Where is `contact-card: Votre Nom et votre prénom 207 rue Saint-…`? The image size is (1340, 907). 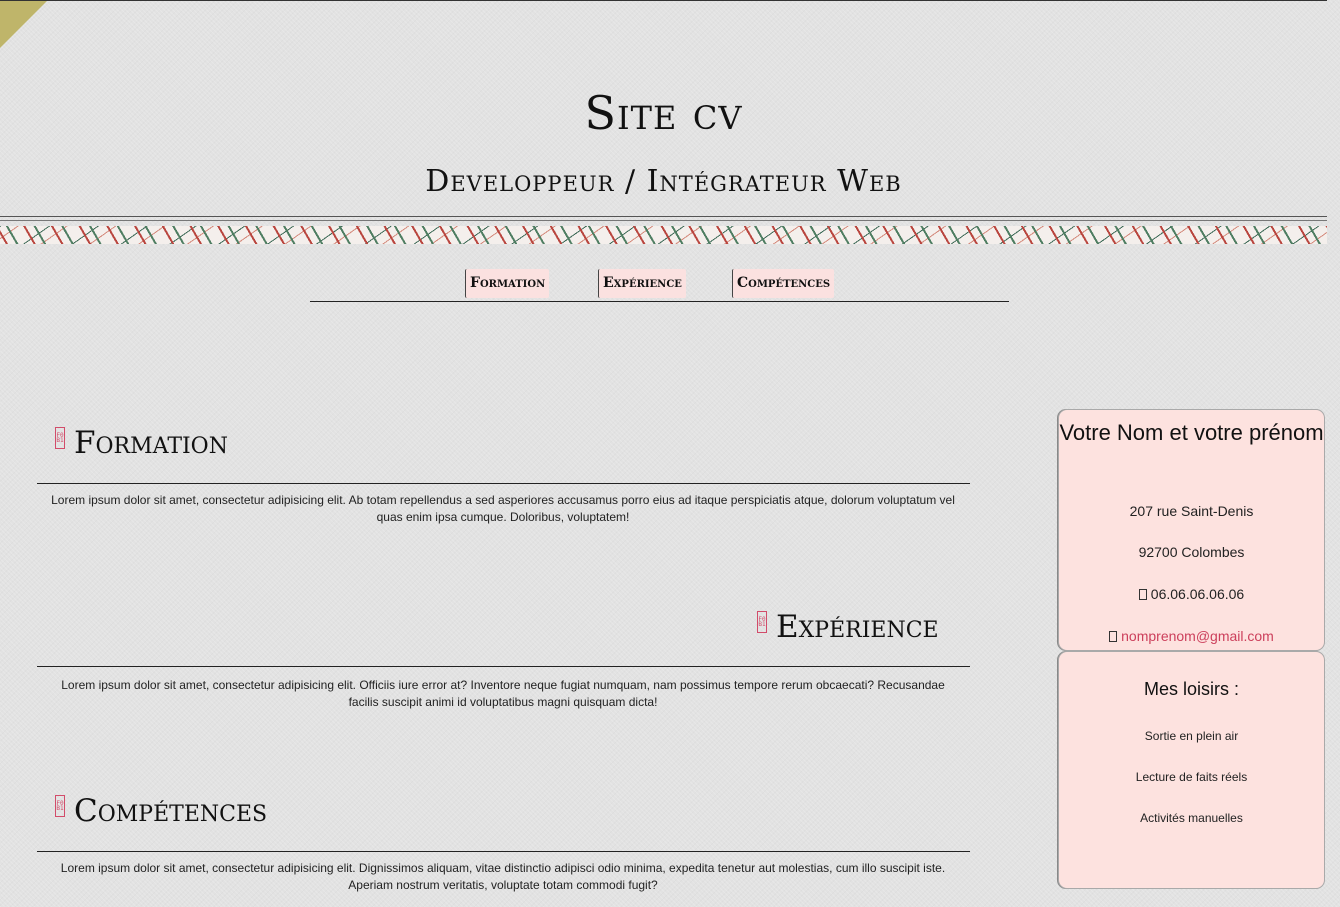 contact-card: Votre Nom et votre prénom 207 rue Saint-… is located at coordinates (1191, 530).